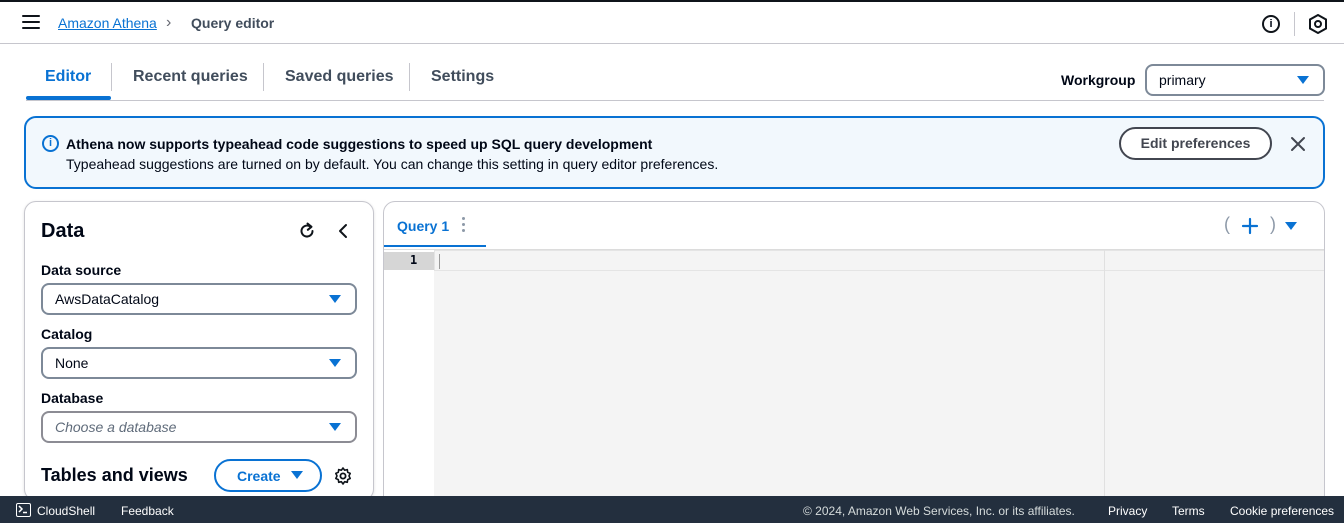 The image size is (1344, 523). What do you see at coordinates (23, 510) in the screenshot?
I see `cloudshell-icon` at bounding box center [23, 510].